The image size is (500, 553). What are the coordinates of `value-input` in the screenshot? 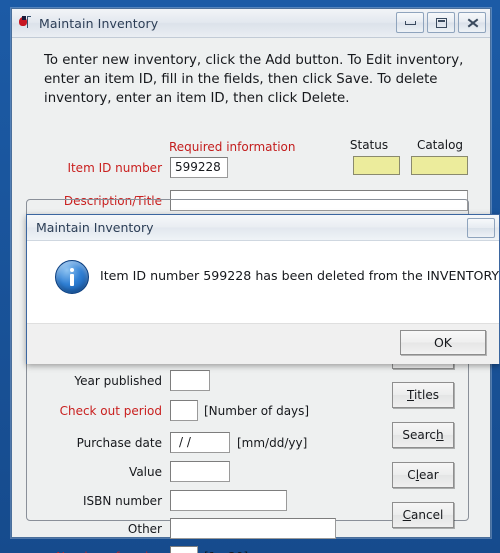 It's located at (200, 471).